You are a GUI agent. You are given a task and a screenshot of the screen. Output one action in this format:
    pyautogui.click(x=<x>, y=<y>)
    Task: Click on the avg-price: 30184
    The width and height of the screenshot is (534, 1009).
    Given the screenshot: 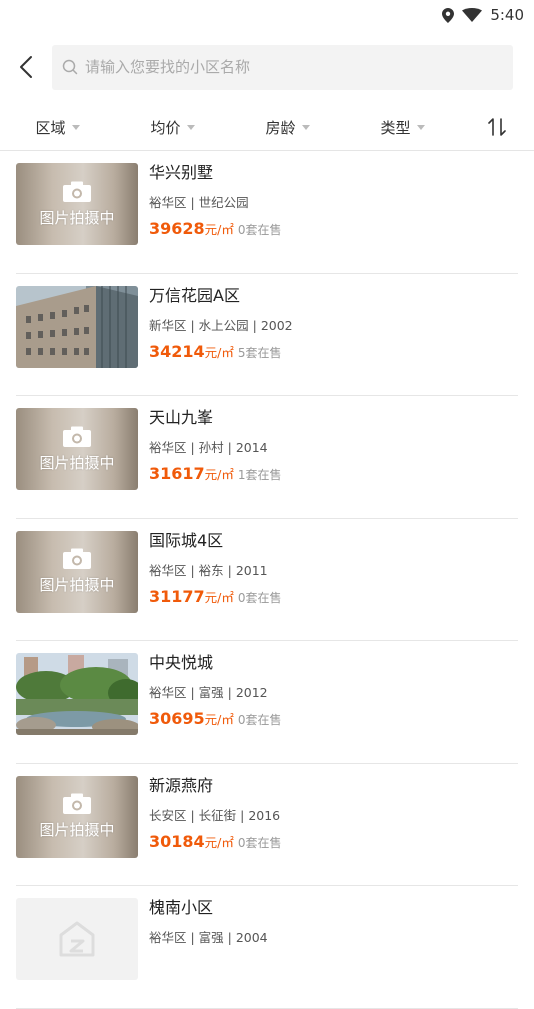 What is the action you would take?
    pyautogui.click(x=177, y=841)
    